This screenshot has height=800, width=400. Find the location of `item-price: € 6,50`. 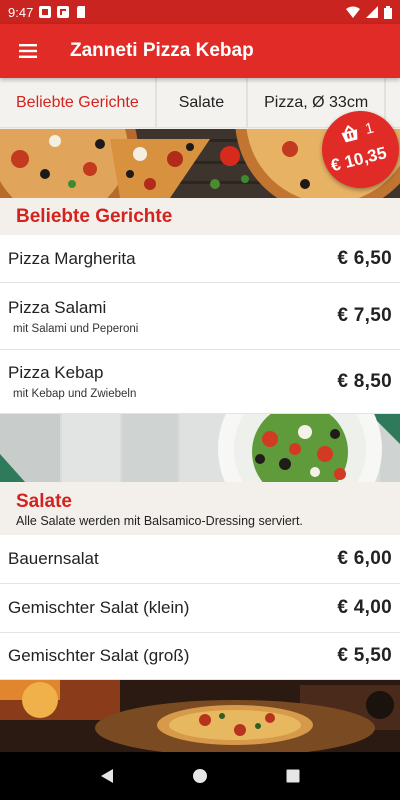

item-price: € 6,50 is located at coordinates (364, 258).